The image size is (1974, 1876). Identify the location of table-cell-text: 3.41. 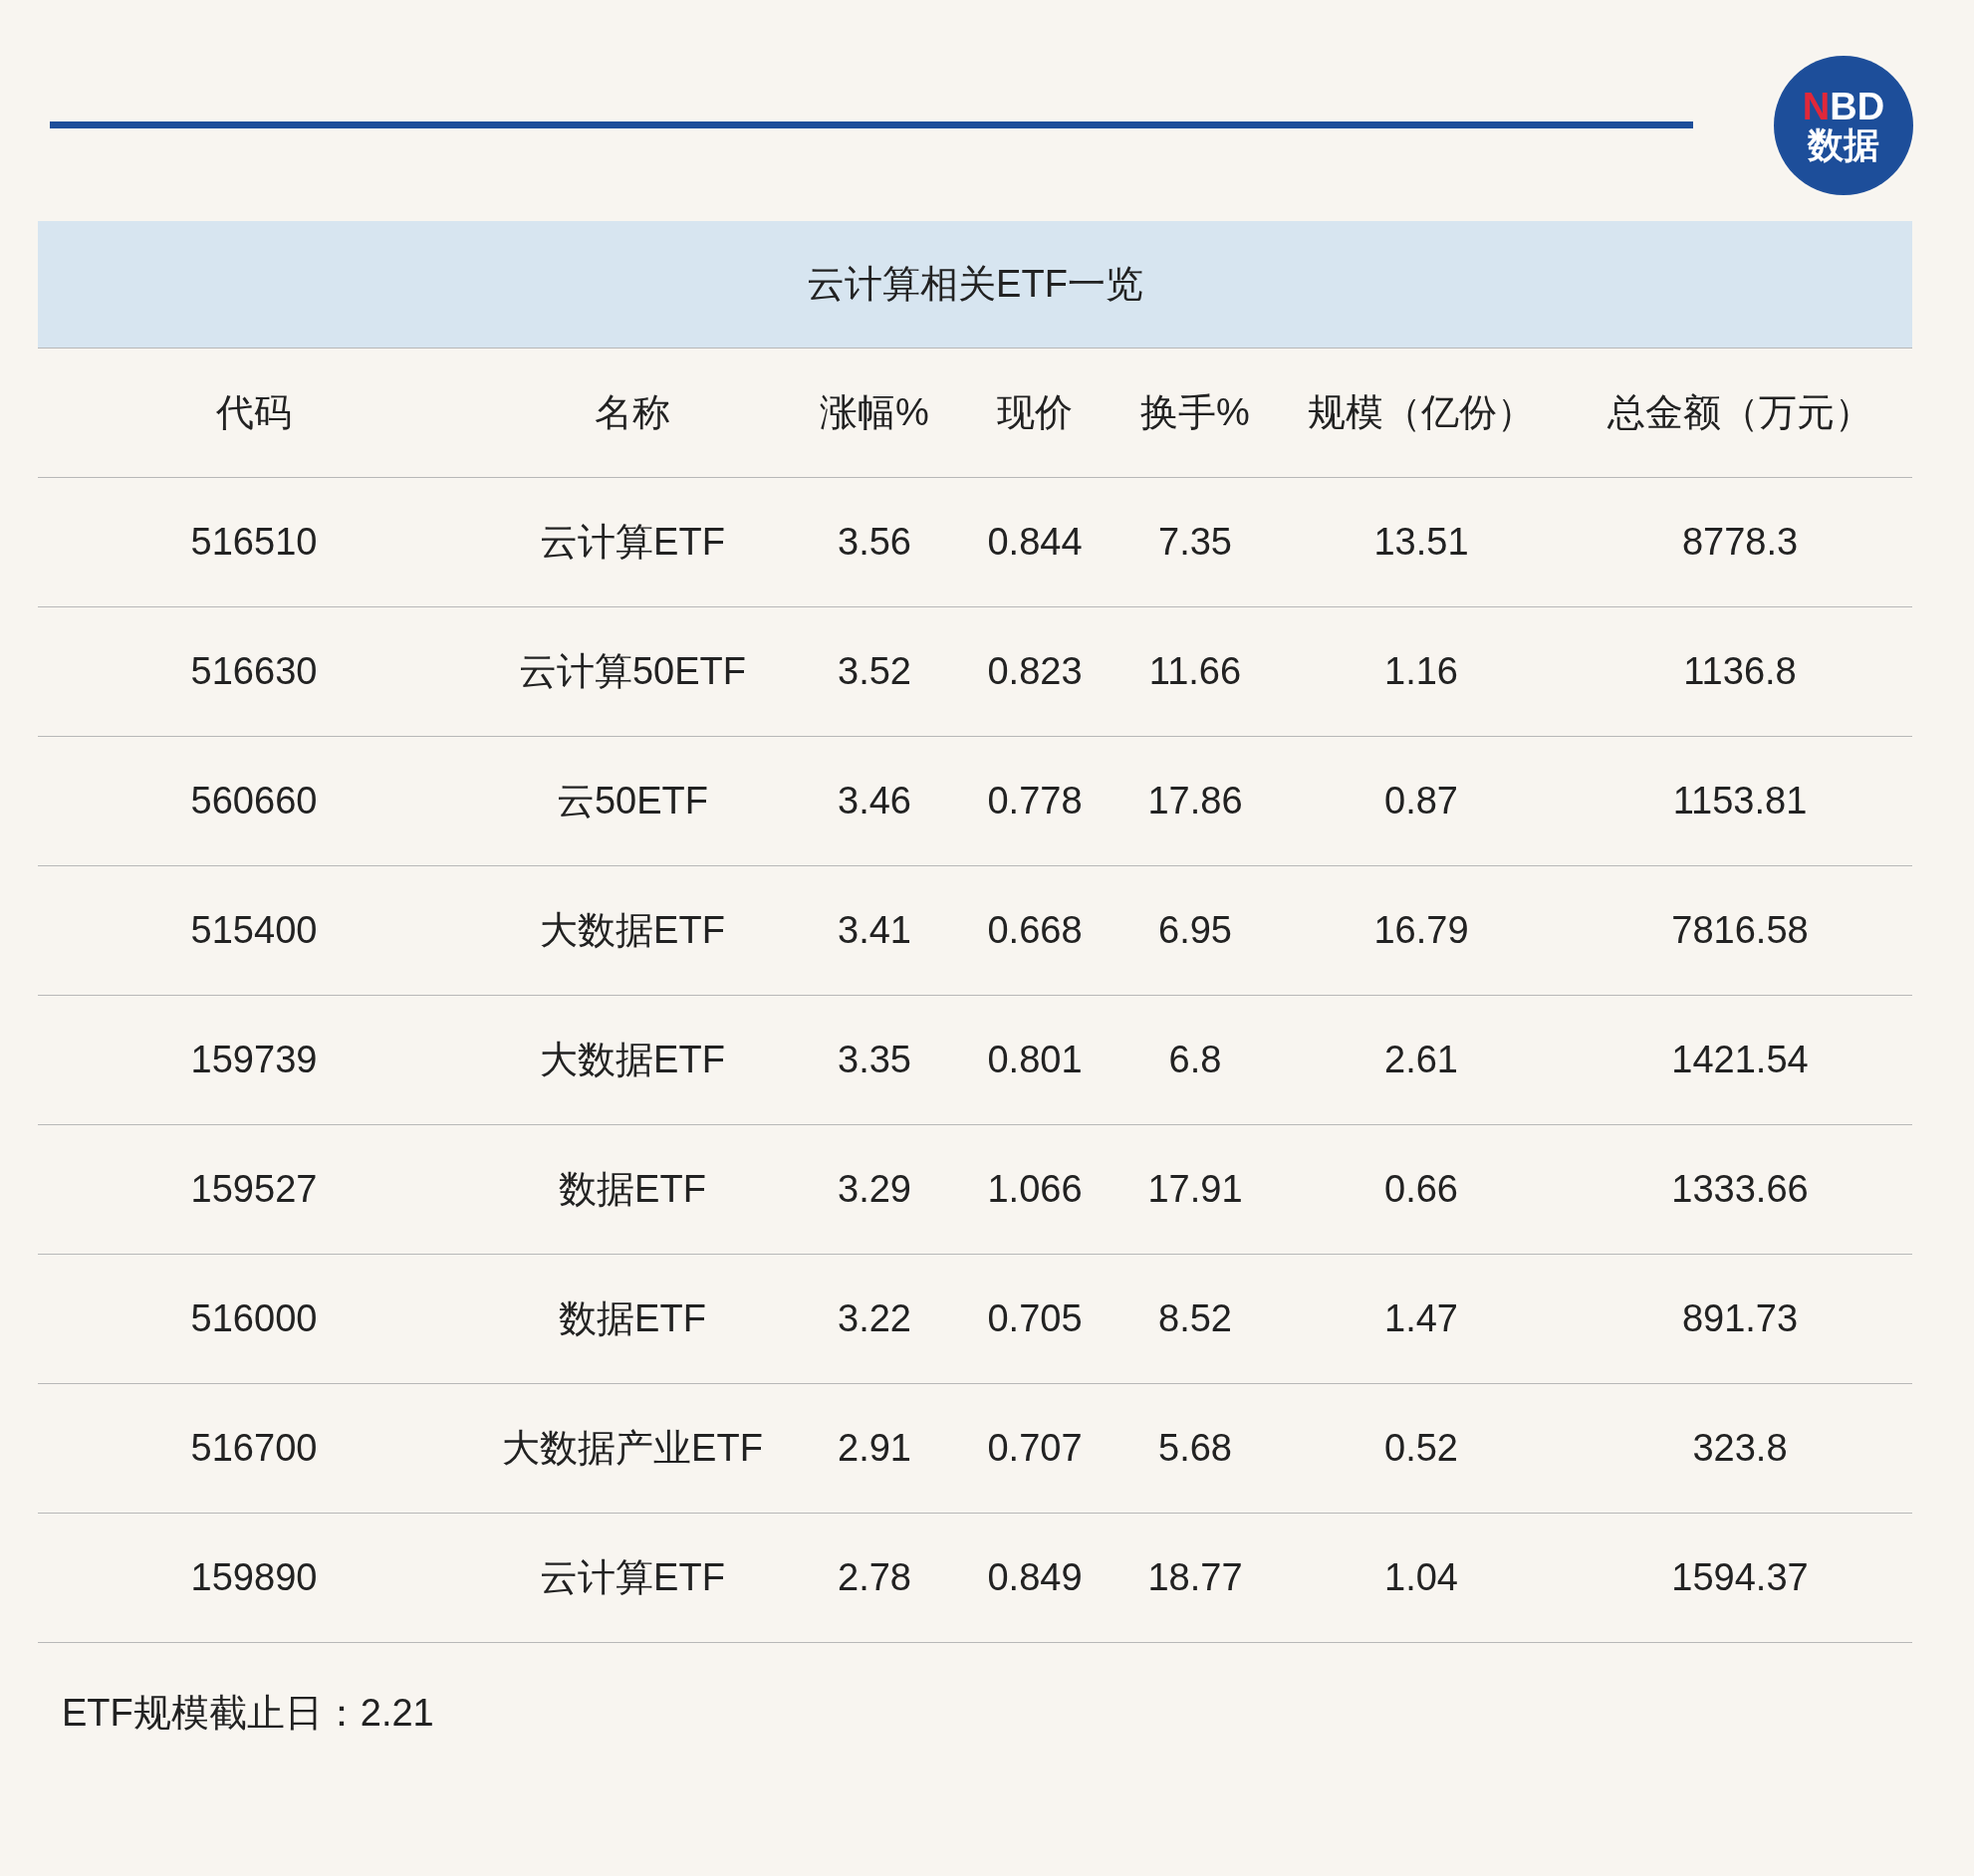
(875, 930).